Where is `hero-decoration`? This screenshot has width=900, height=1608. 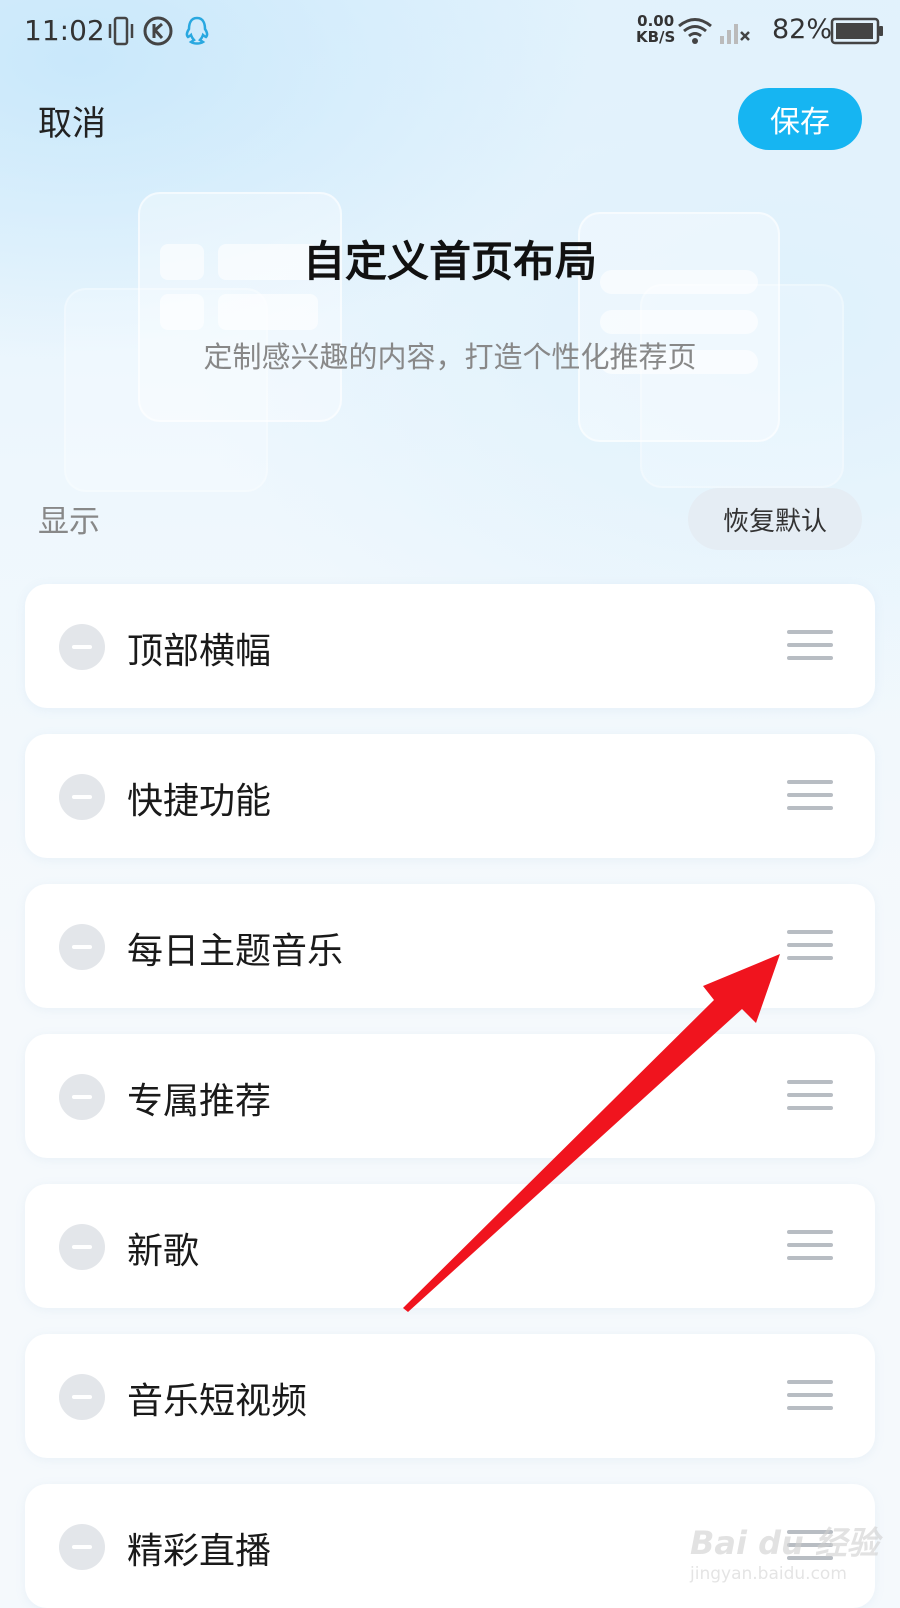
hero-decoration is located at coordinates (240, 307).